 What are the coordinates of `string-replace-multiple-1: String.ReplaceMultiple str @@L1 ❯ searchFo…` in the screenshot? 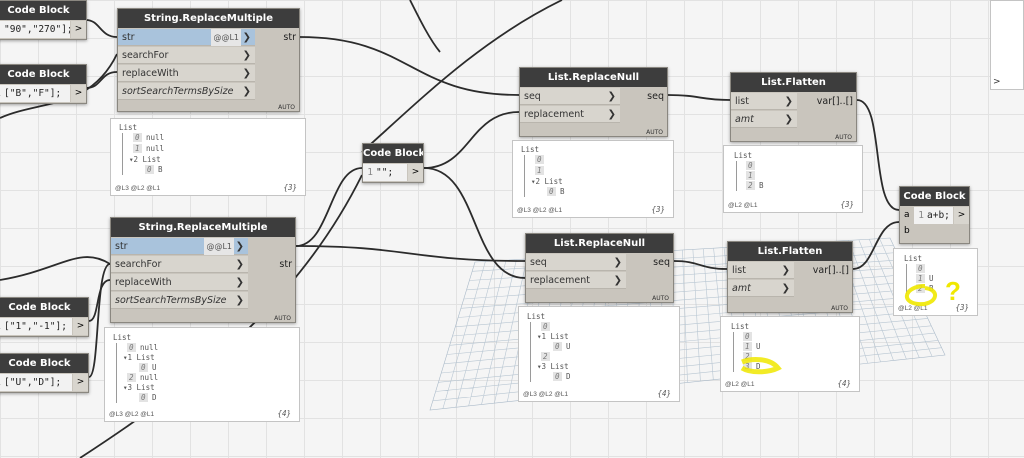 It's located at (208, 60).